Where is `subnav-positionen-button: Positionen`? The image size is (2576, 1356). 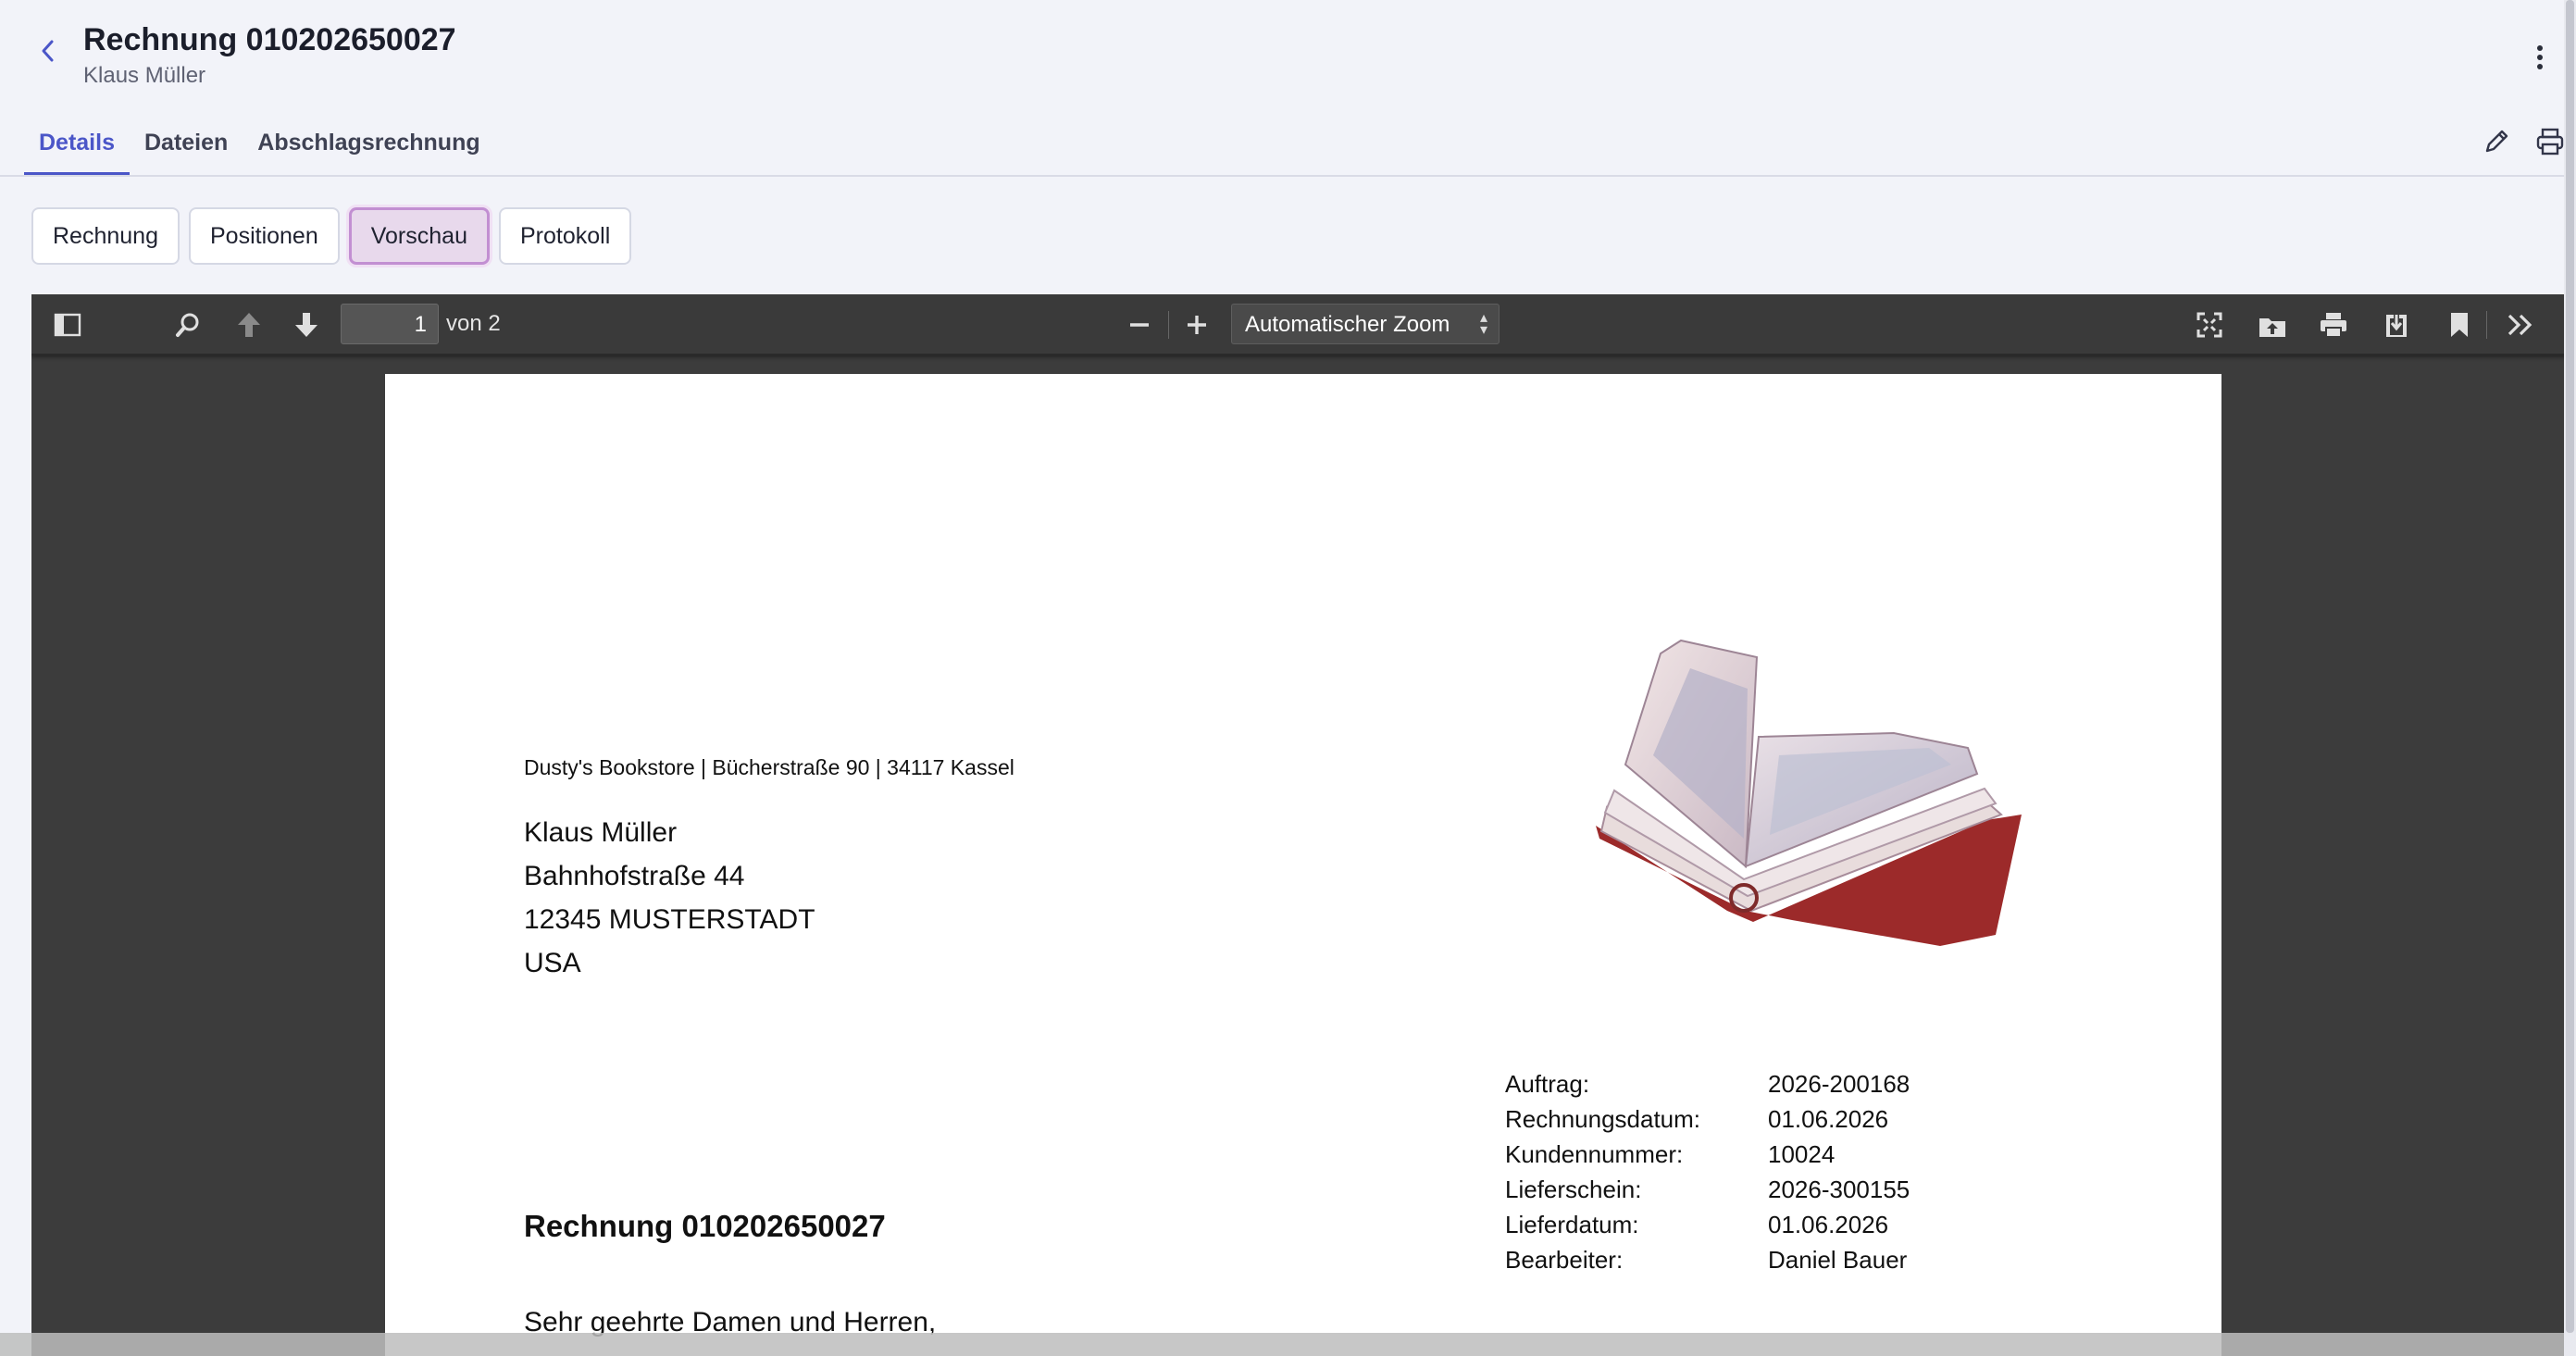
subnav-positionen-button: Positionen is located at coordinates (264, 236).